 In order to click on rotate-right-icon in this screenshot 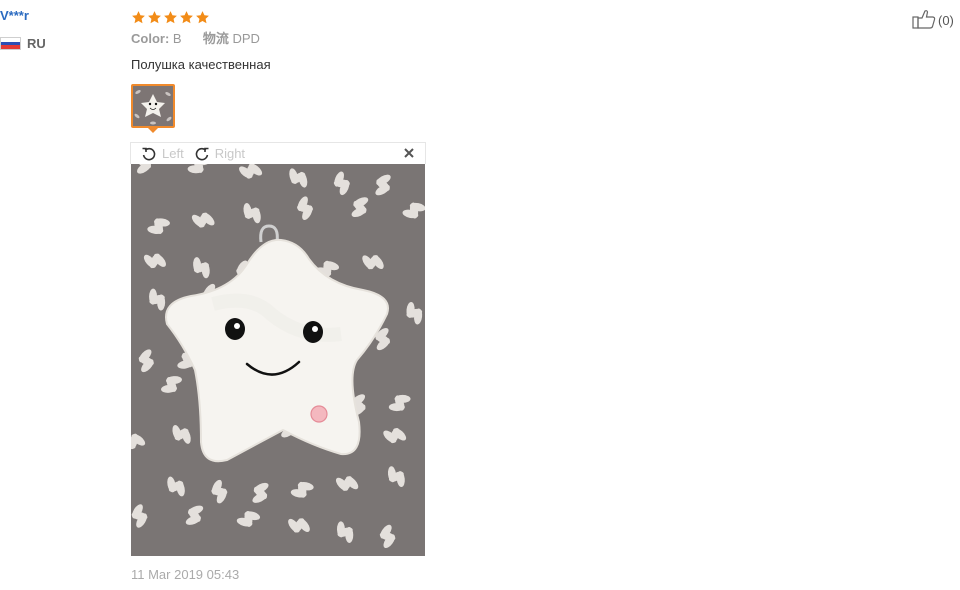, I will do `click(202, 154)`.